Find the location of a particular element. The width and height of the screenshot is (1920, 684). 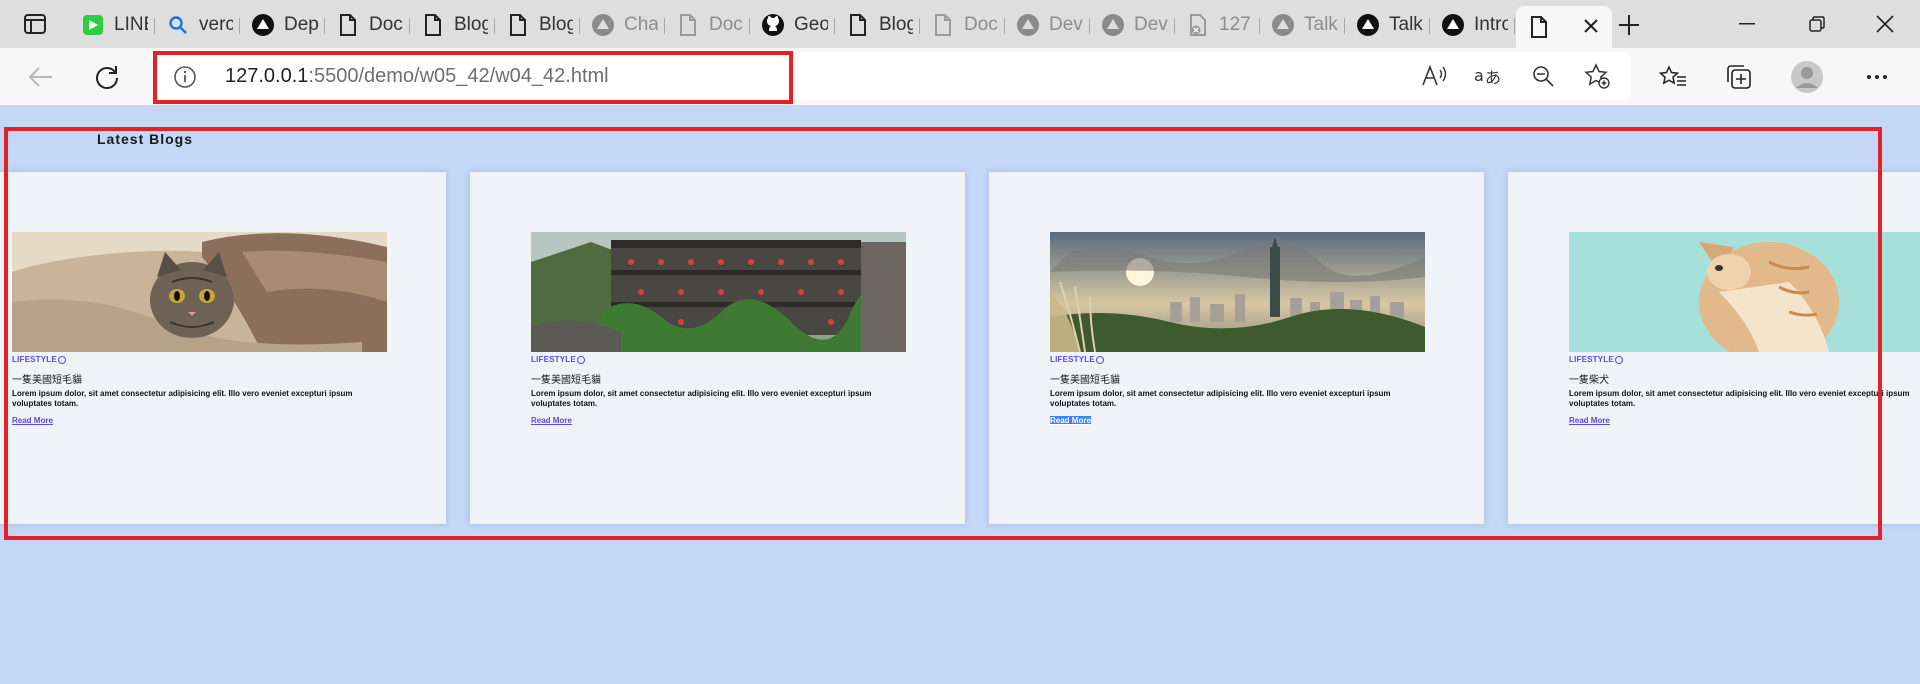

tab-title: GeoJ is located at coordinates (811, 24).